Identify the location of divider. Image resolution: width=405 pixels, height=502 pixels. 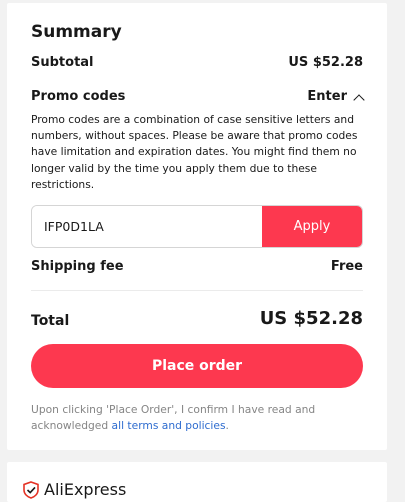
(197, 290).